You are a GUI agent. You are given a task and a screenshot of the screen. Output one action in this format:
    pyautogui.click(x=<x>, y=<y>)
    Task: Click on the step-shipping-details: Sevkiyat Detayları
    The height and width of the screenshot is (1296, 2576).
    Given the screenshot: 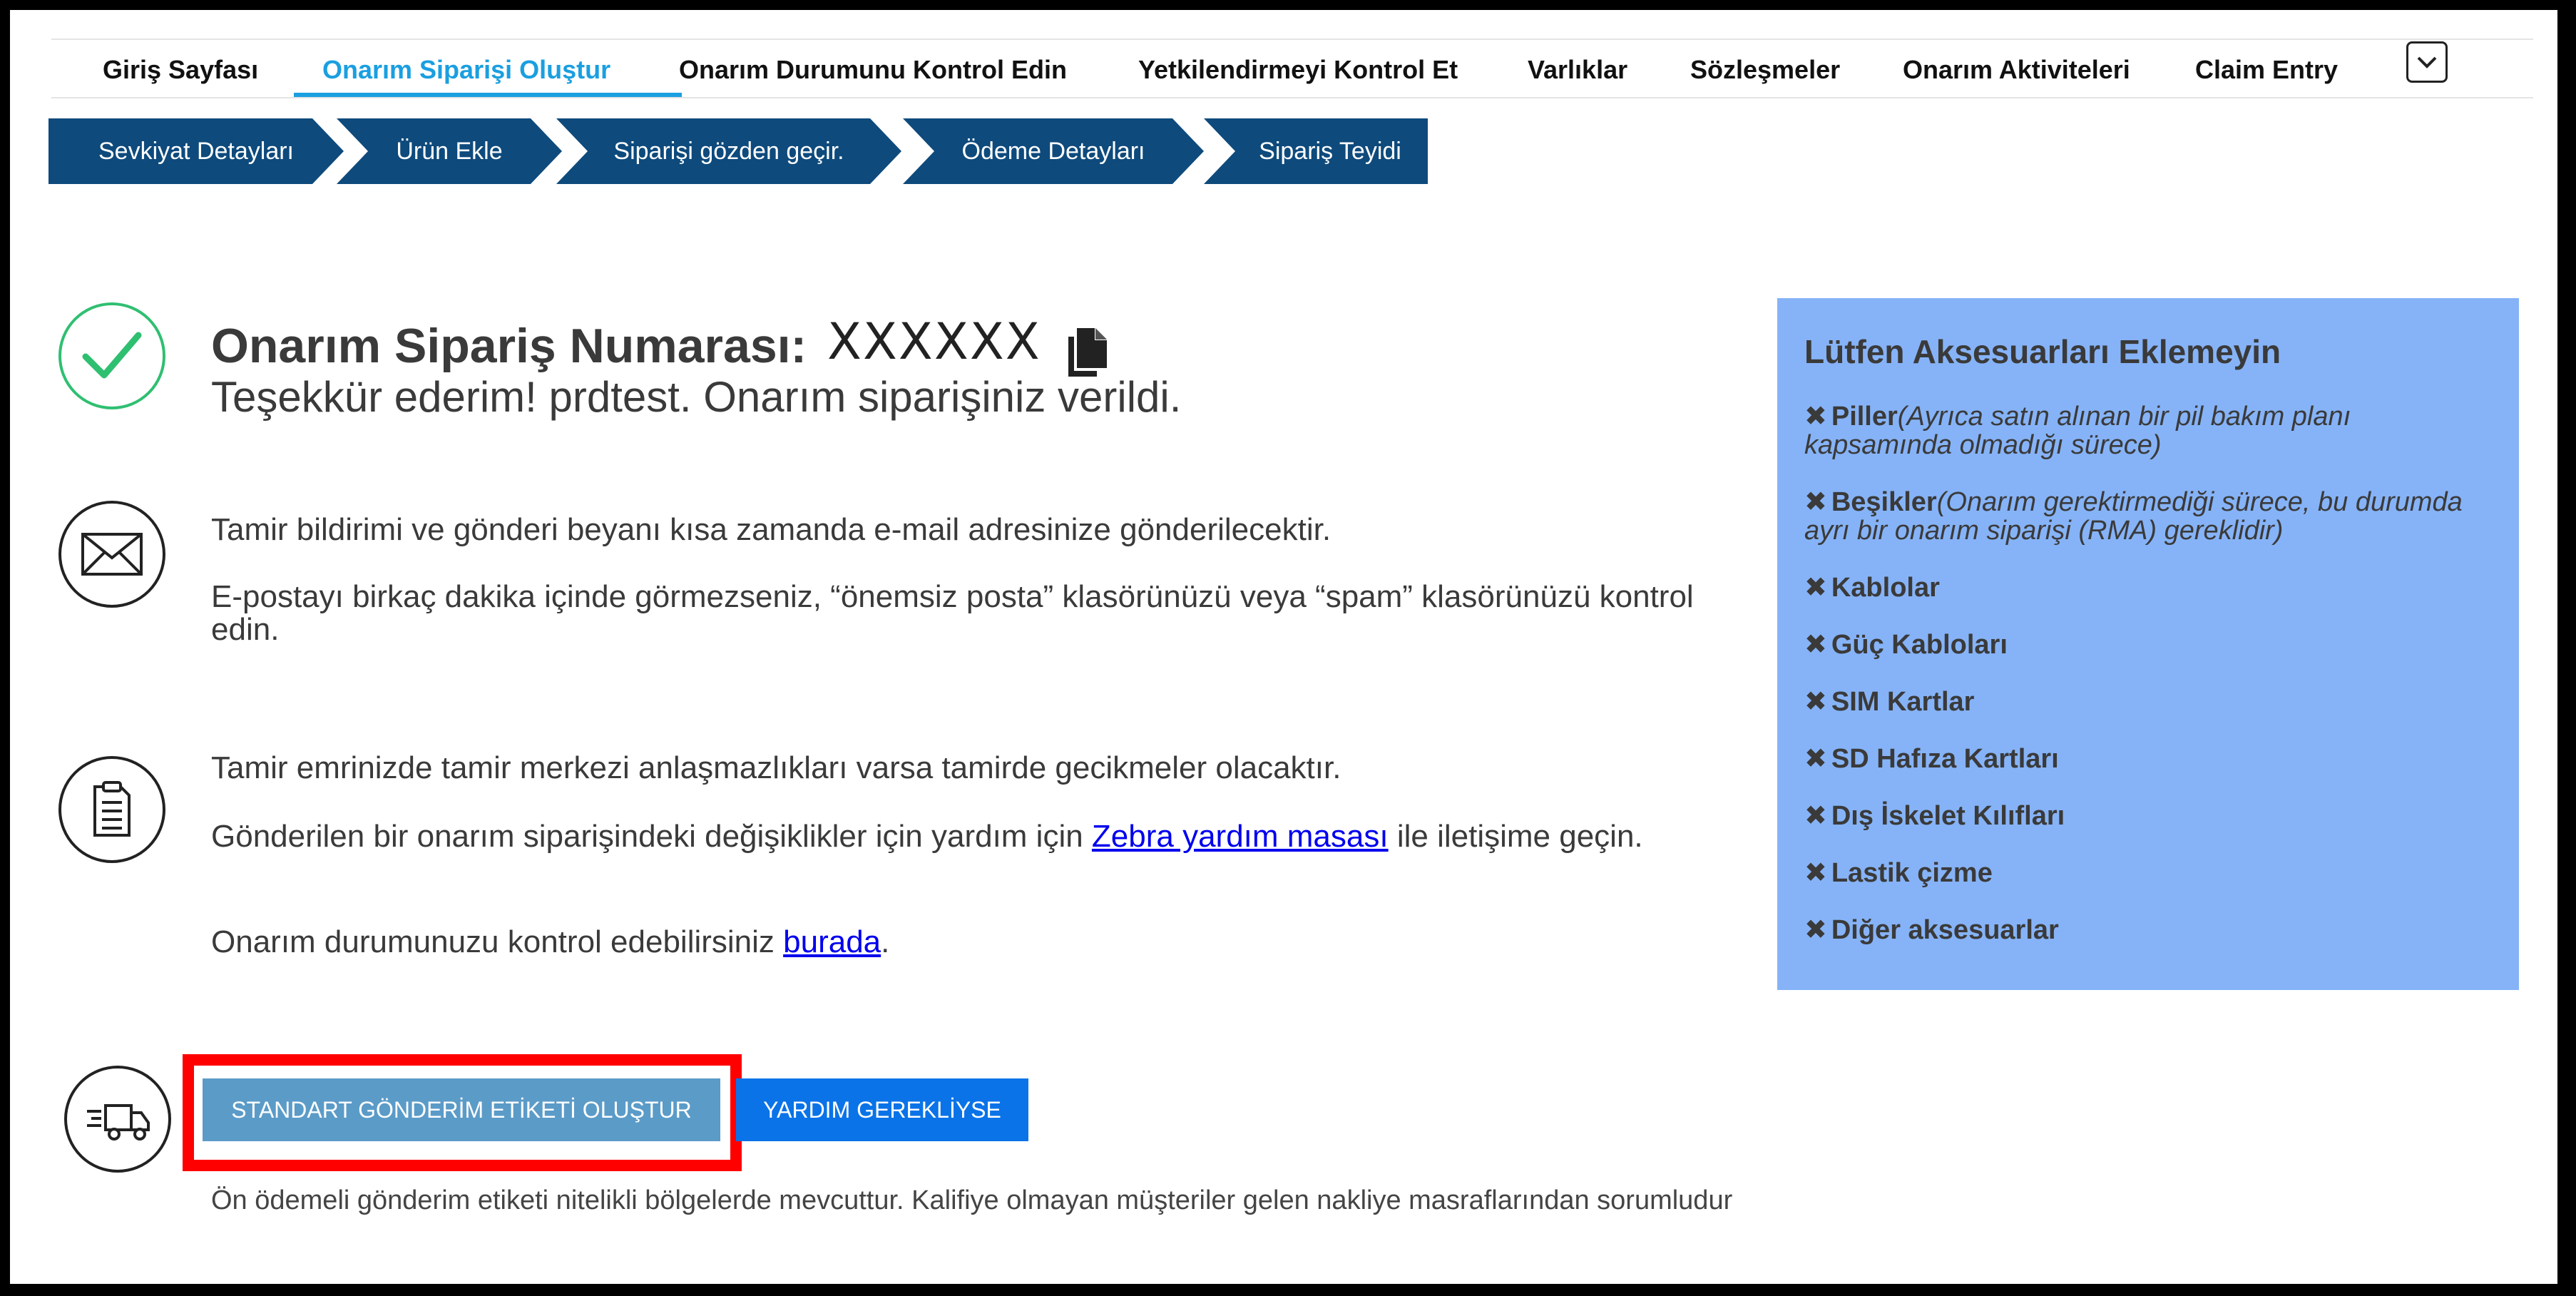 What is the action you would take?
    pyautogui.click(x=196, y=151)
    